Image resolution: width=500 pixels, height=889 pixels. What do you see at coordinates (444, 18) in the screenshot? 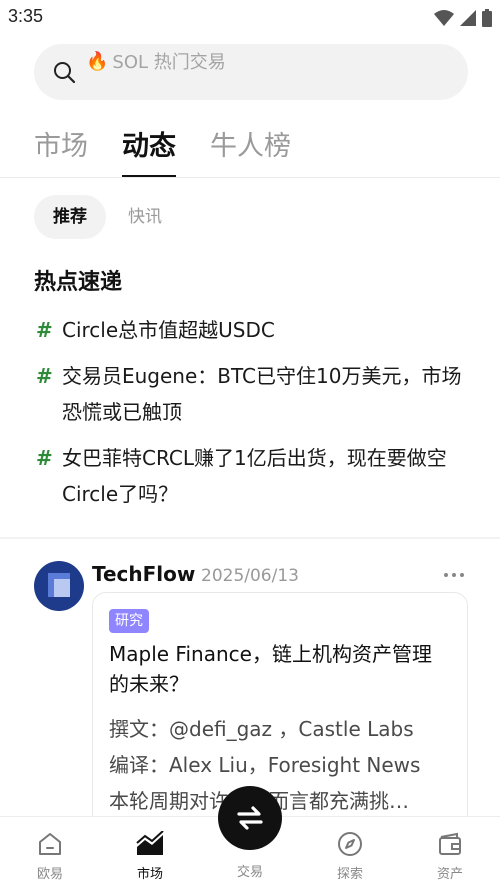
I see `wifi-icon` at bounding box center [444, 18].